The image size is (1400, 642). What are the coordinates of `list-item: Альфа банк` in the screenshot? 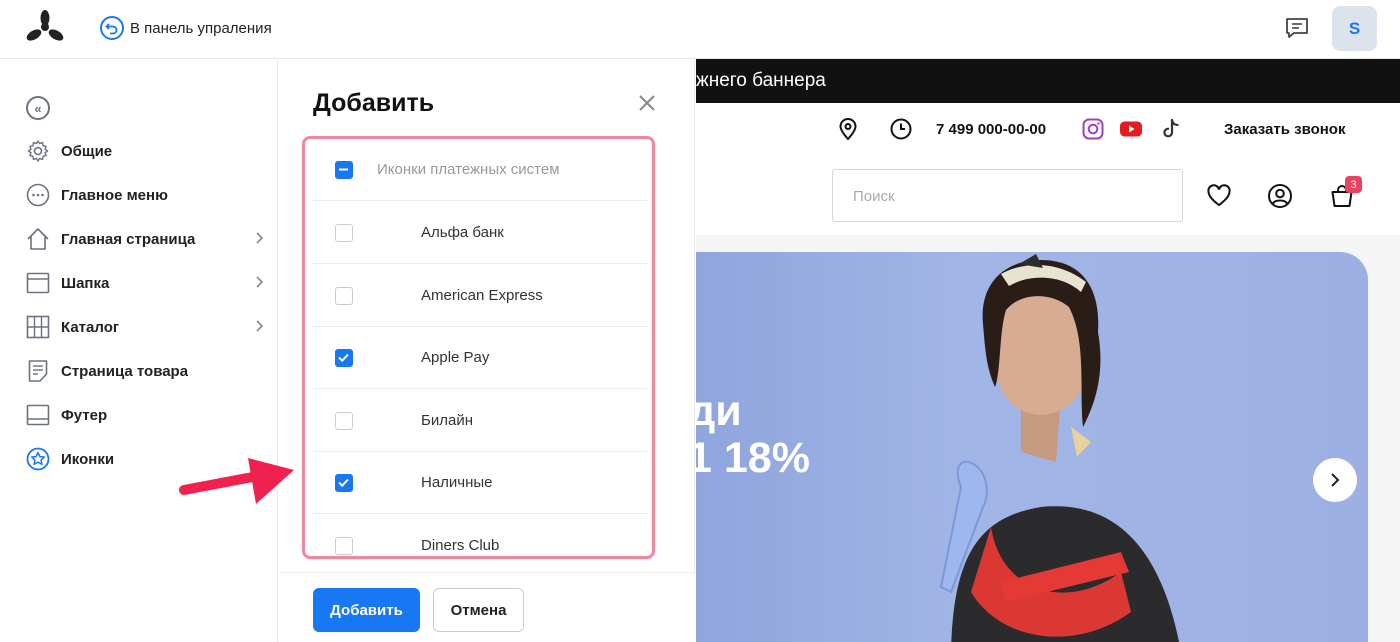 It's located at (480, 233).